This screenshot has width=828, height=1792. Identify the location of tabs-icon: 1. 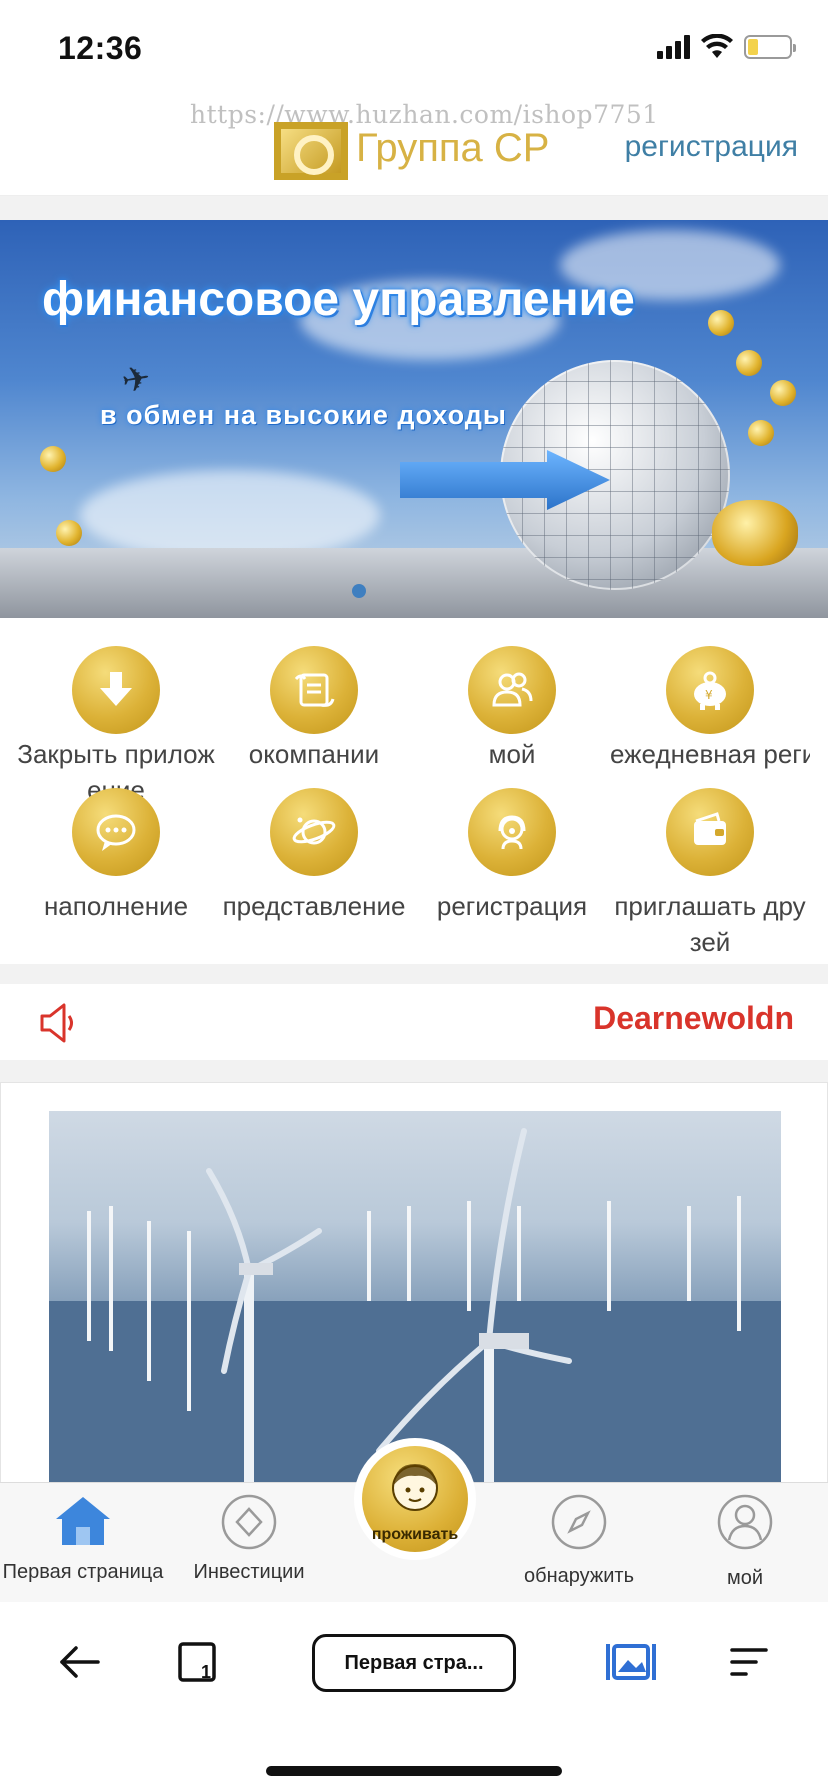
(197, 1664).